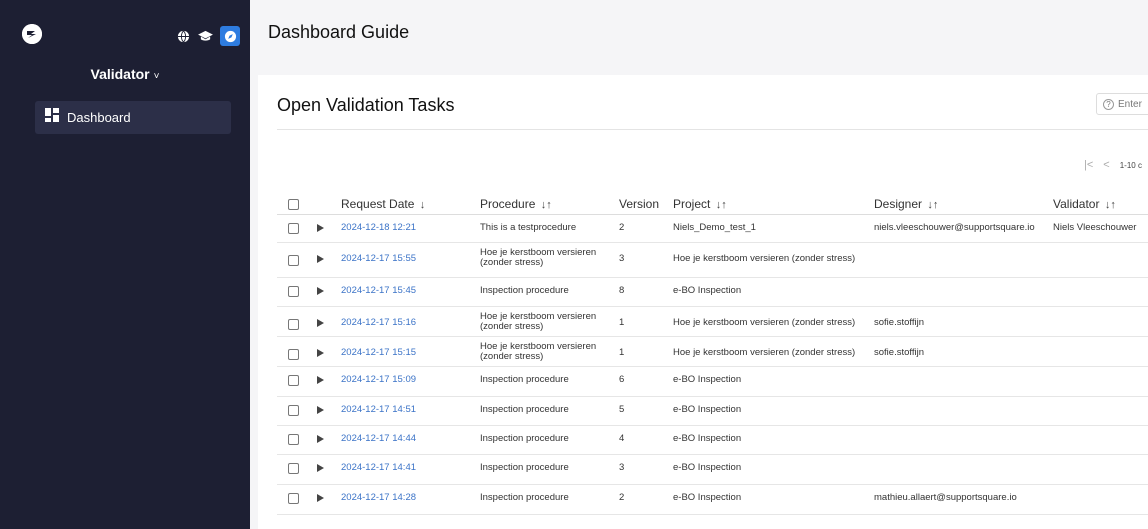 This screenshot has height=529, width=1148. What do you see at coordinates (1130, 165) in the screenshot?
I see `page-range: 1-10 c` at bounding box center [1130, 165].